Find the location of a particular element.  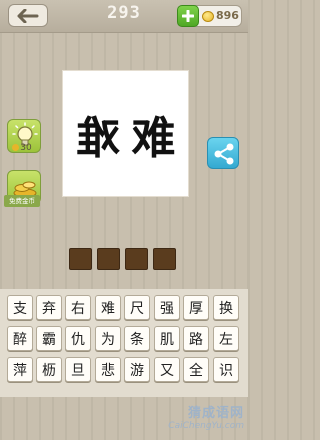

share-button is located at coordinates (223, 153).